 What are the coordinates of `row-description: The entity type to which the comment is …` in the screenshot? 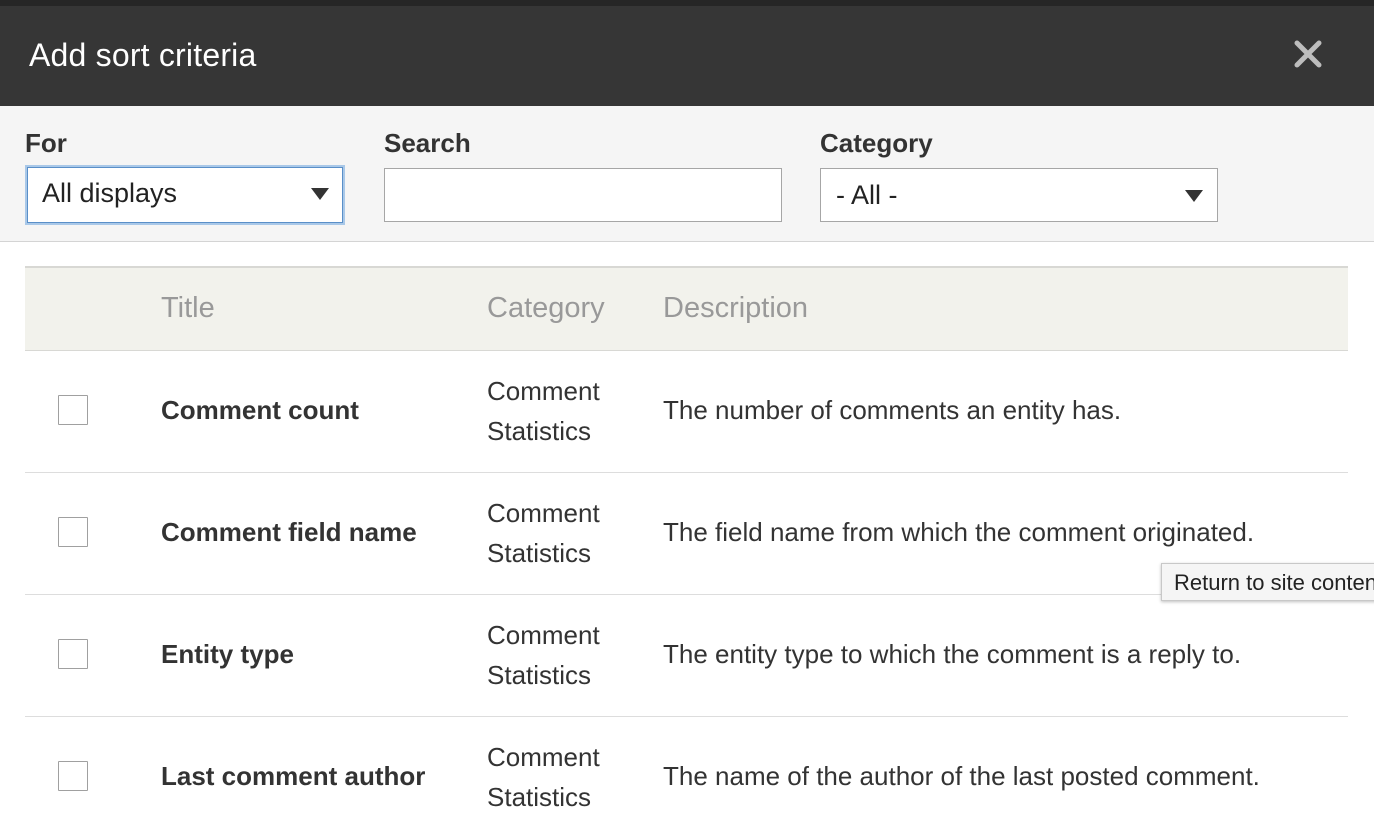 It's located at (952, 654).